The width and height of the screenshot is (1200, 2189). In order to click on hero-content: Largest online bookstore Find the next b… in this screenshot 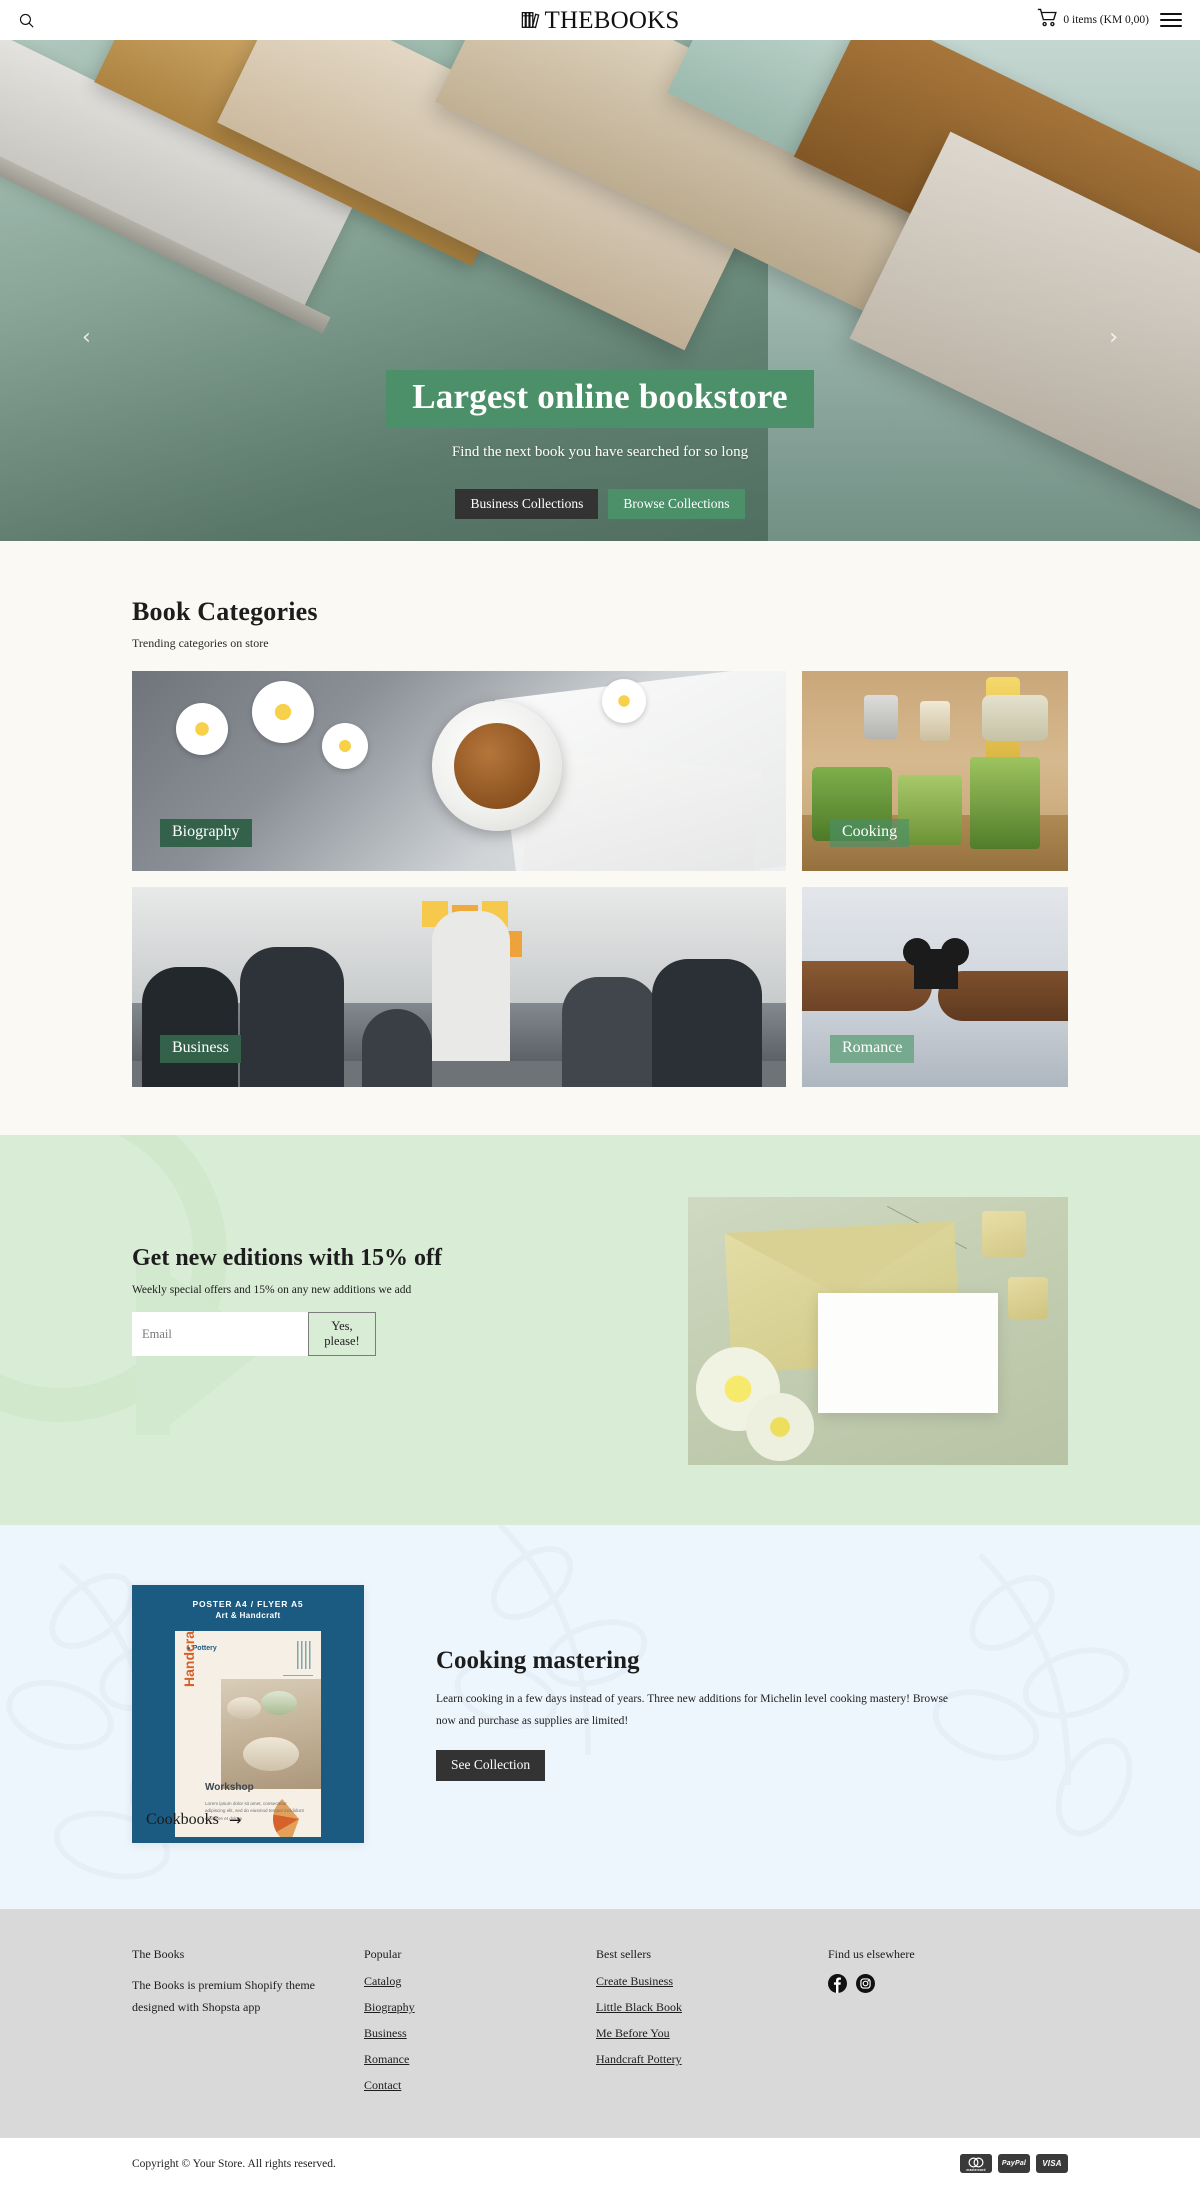, I will do `click(600, 445)`.